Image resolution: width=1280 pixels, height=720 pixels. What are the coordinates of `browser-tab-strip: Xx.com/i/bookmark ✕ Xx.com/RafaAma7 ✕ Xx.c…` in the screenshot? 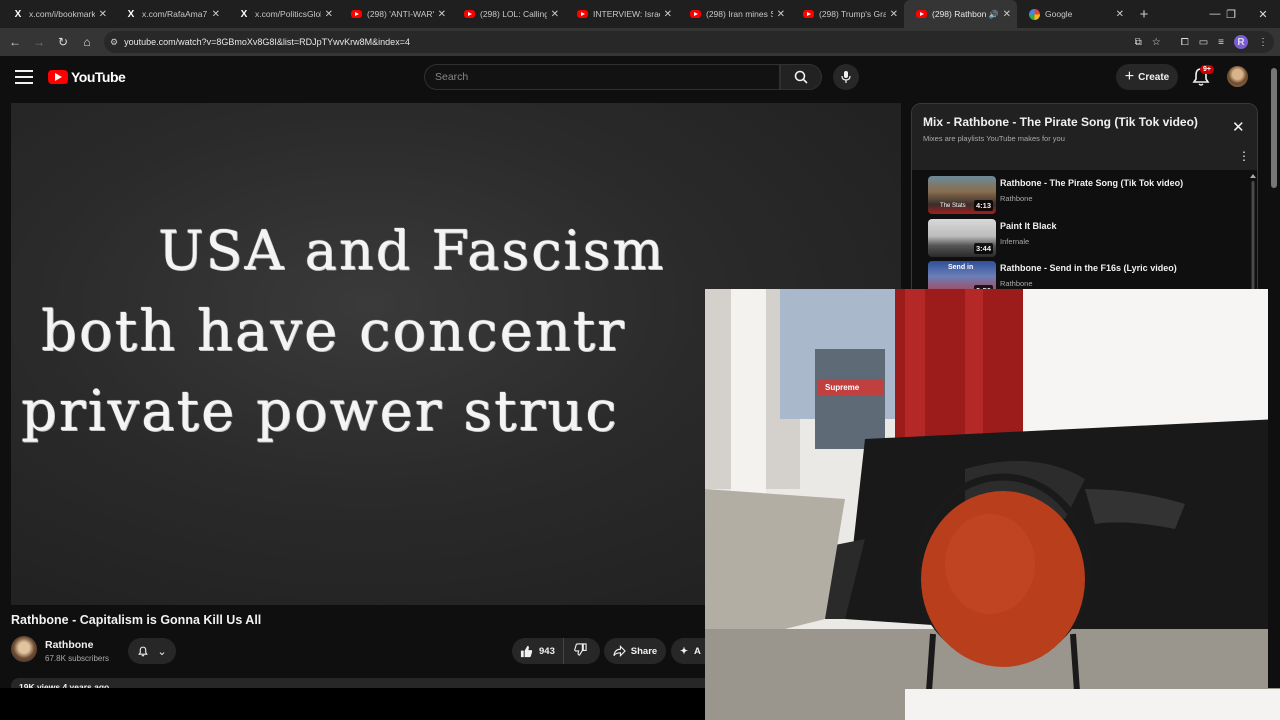 It's located at (640, 14).